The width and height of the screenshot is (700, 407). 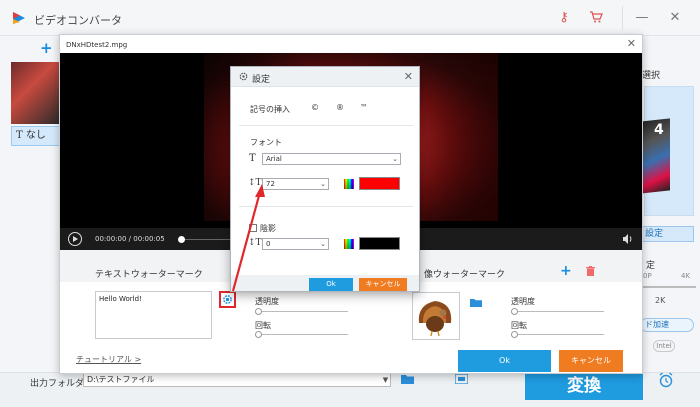 I want to click on font-family-select: Arial ⌄, so click(x=331, y=159).